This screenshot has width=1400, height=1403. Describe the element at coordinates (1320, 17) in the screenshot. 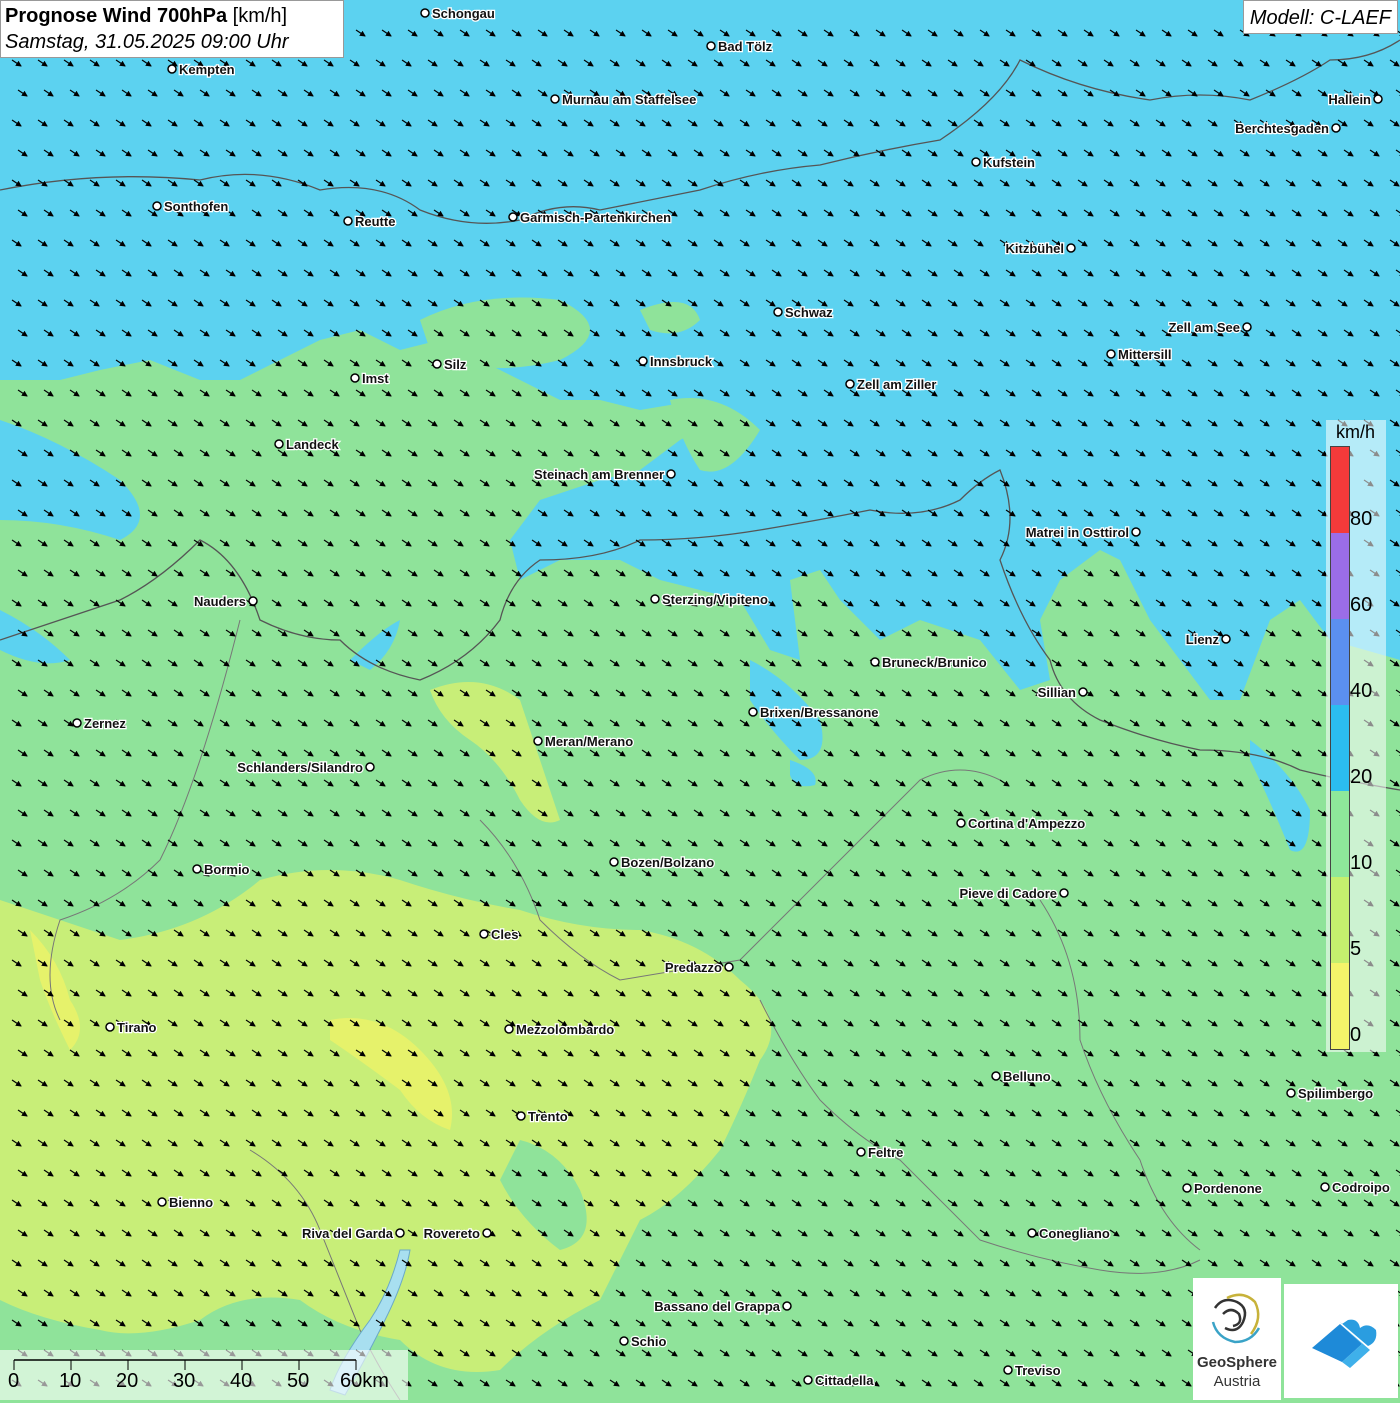

I see `model-label: Modell: C-LAEF` at that location.